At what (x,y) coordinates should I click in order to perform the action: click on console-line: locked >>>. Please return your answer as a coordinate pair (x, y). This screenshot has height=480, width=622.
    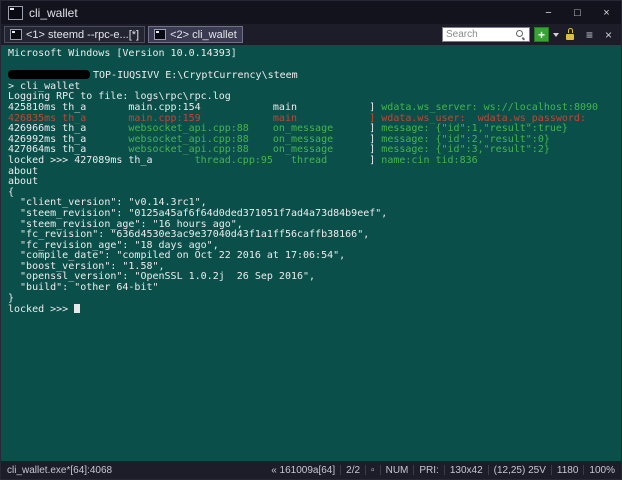
    Looking at the image, I should click on (314, 310).